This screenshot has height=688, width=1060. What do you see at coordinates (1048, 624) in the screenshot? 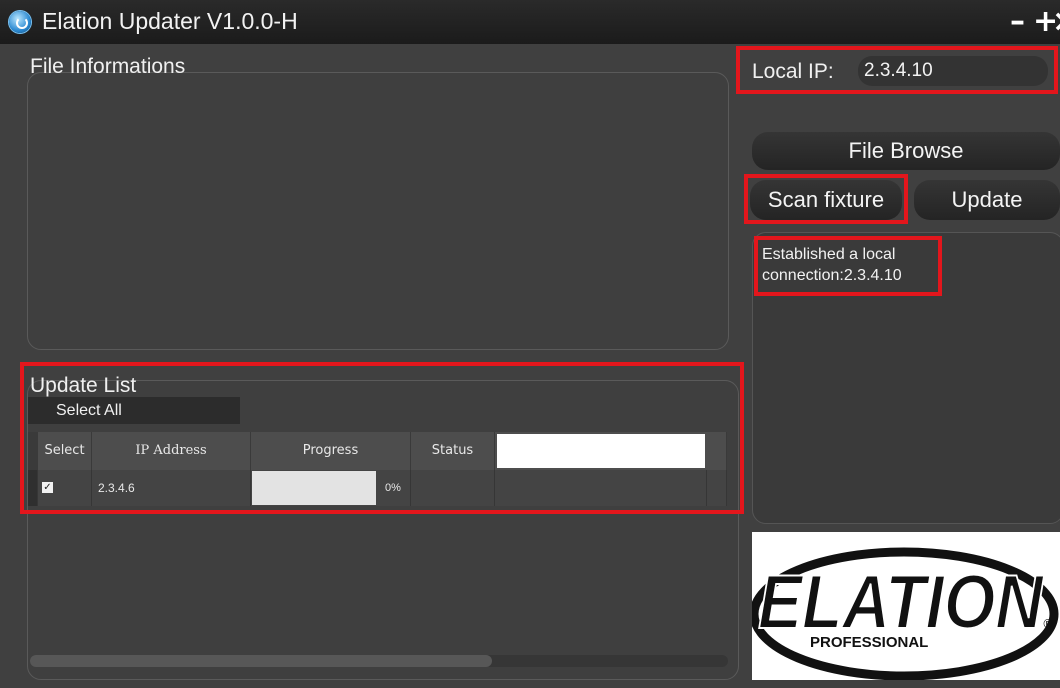
I see `logo-registered: ®` at bounding box center [1048, 624].